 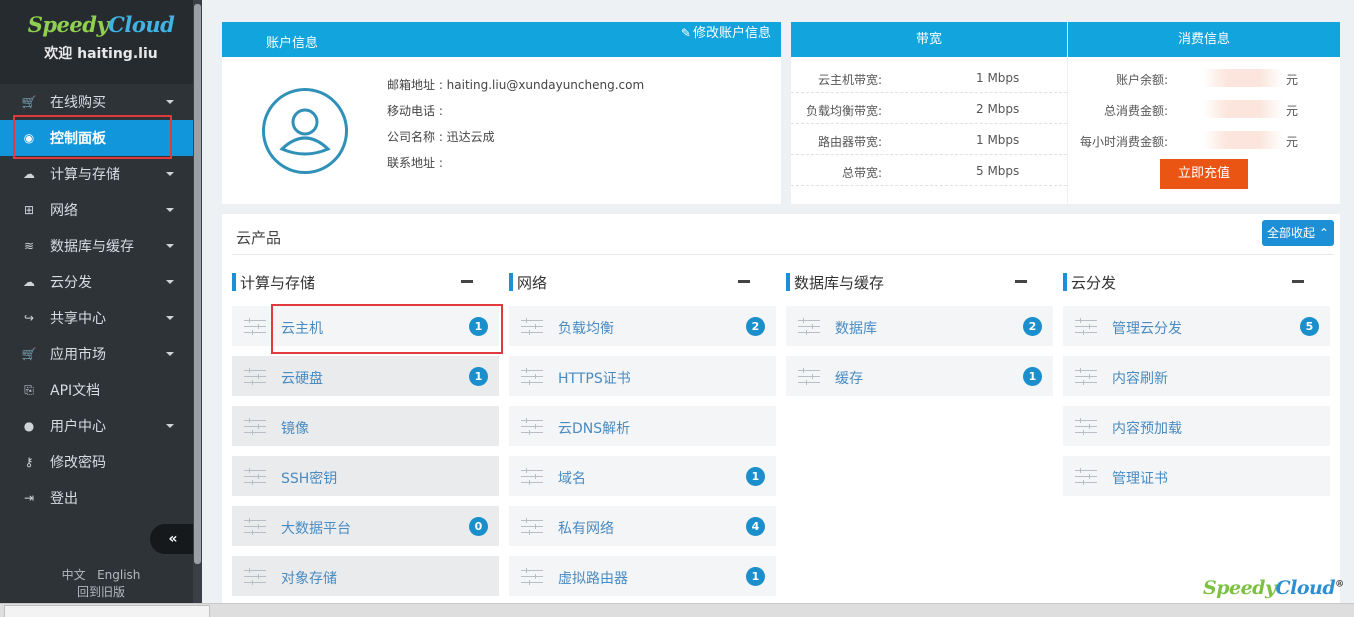 What do you see at coordinates (295, 429) in the screenshot?
I see `product-item-label: 镜像` at bounding box center [295, 429].